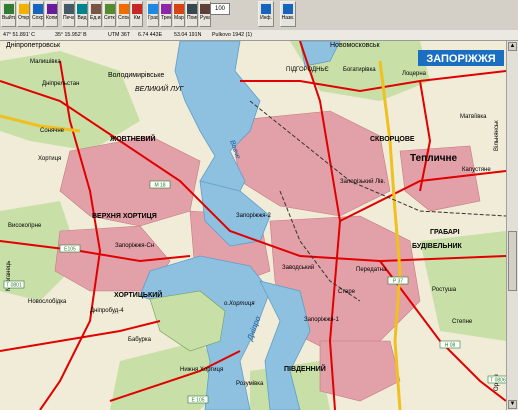  What do you see at coordinates (250, 384) in the screenshot?
I see `map-label-rozumivka: Розумівка` at bounding box center [250, 384].